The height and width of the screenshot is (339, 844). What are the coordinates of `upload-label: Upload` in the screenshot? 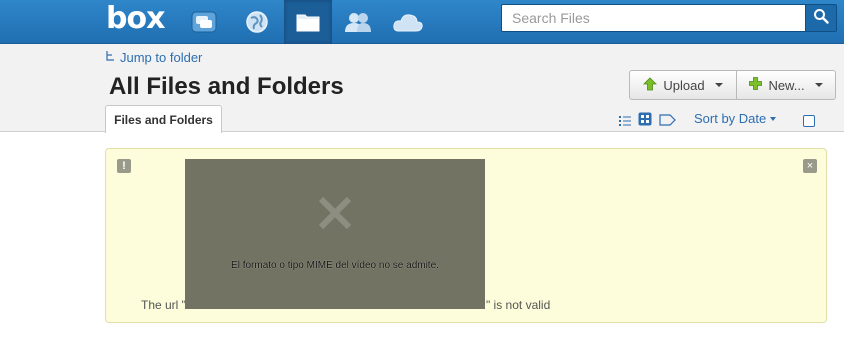 It's located at (684, 85).